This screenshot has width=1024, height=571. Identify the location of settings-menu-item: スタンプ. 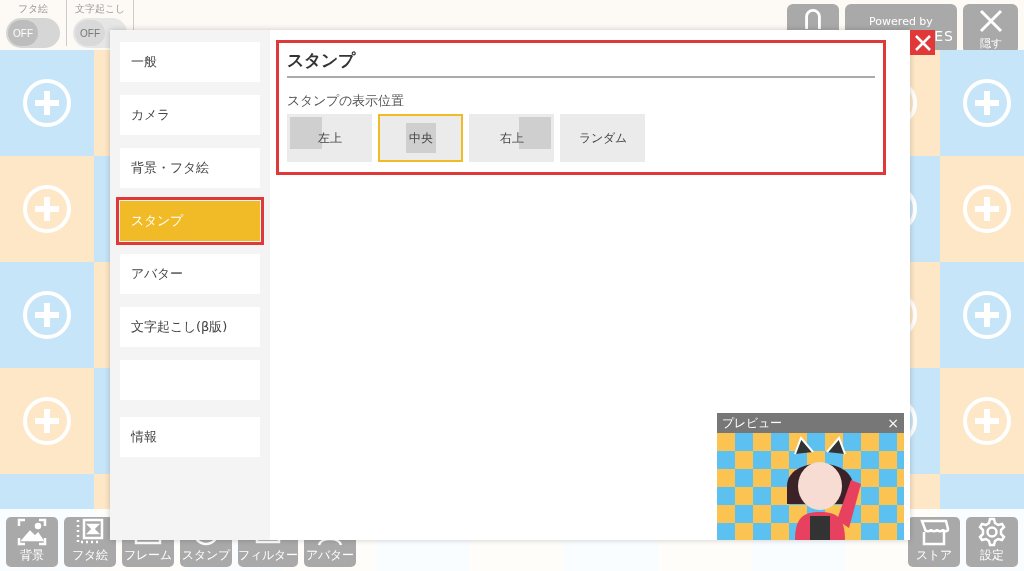
(190, 221).